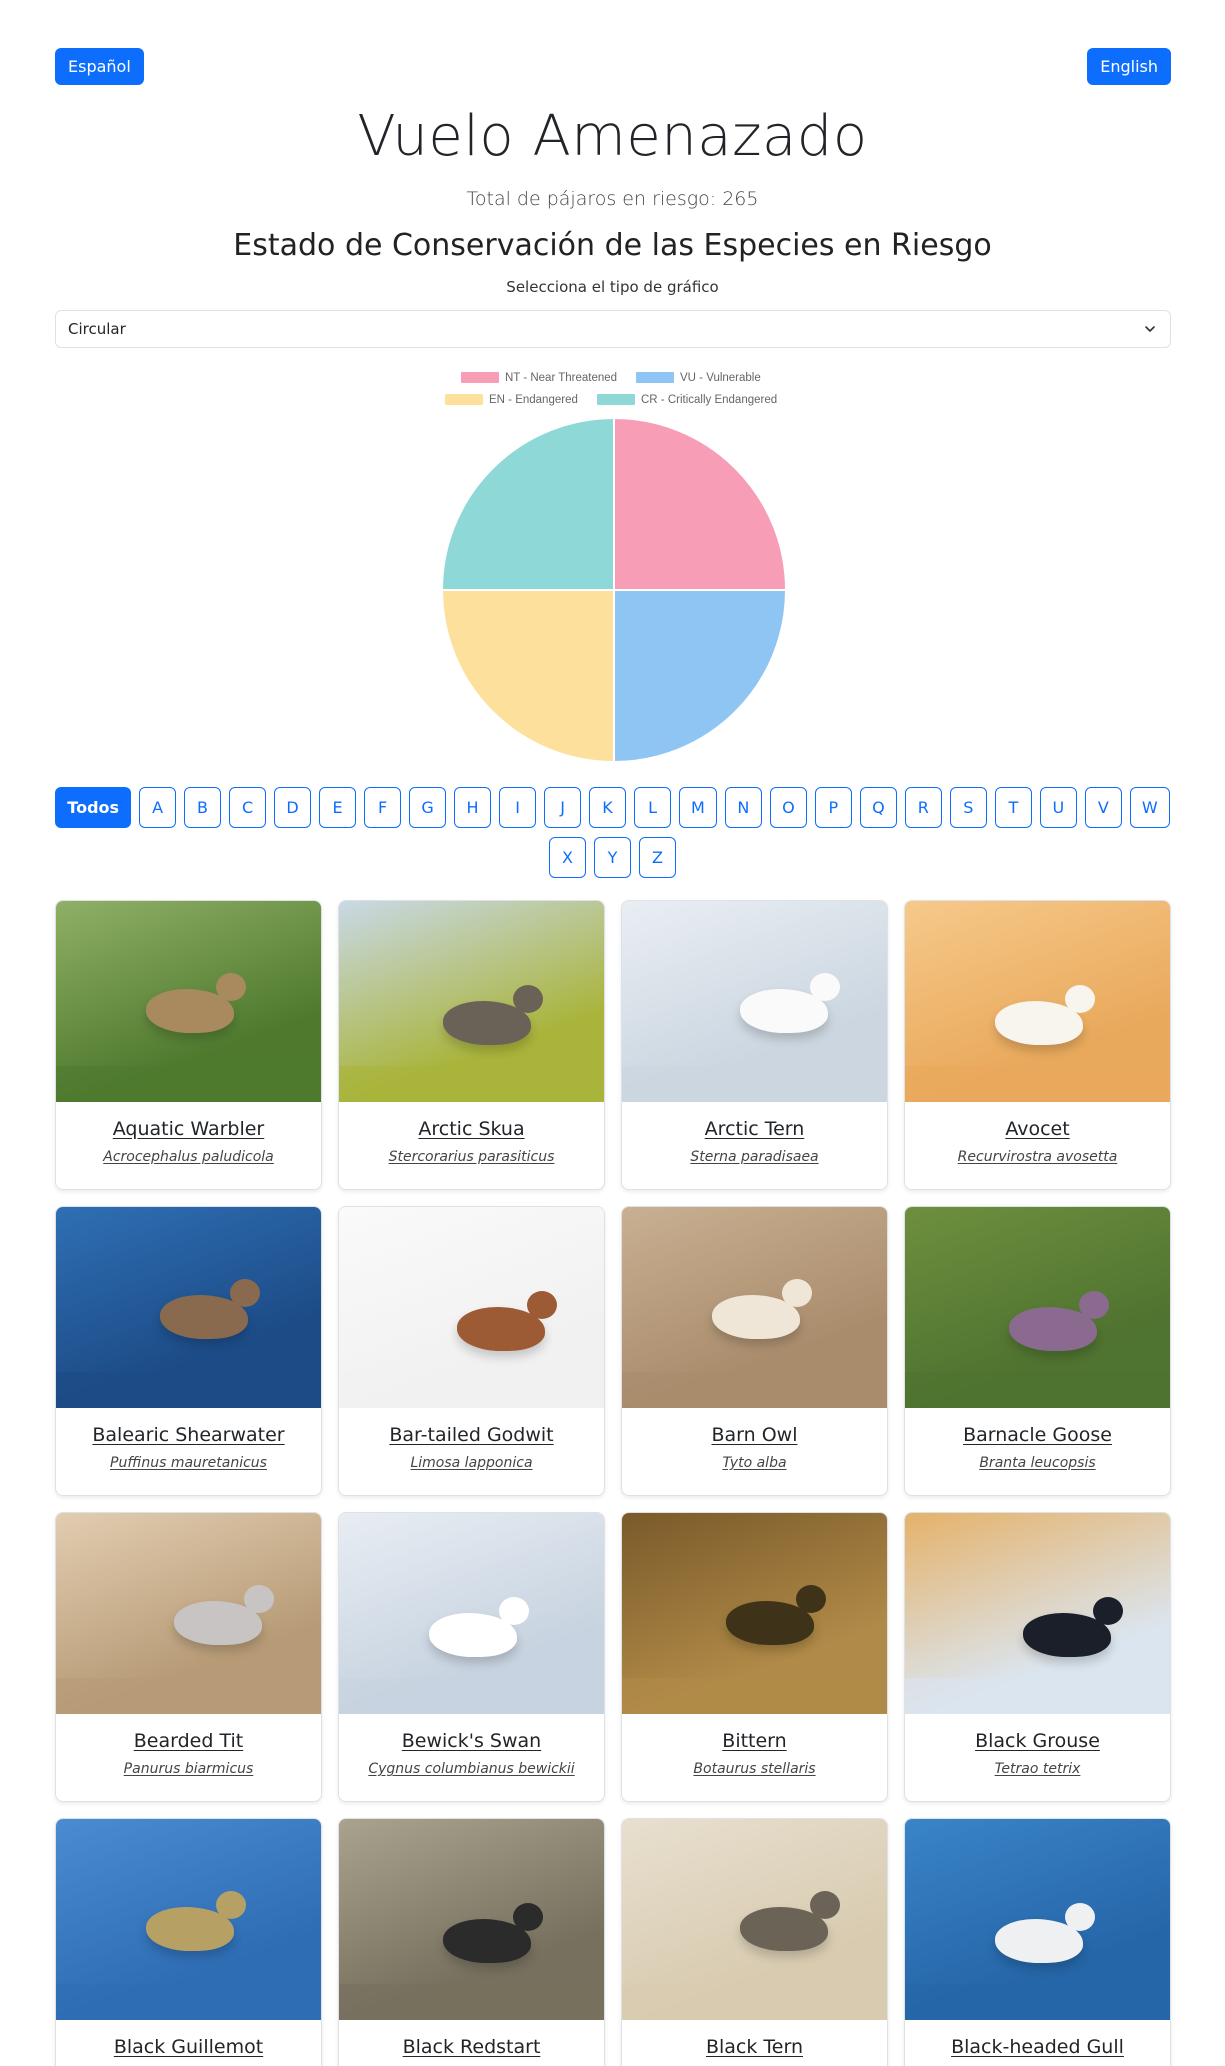 This screenshot has height=2066, width=1225. I want to click on bird-scientific-name-link: Puffinus mauretanicus, so click(188, 1463).